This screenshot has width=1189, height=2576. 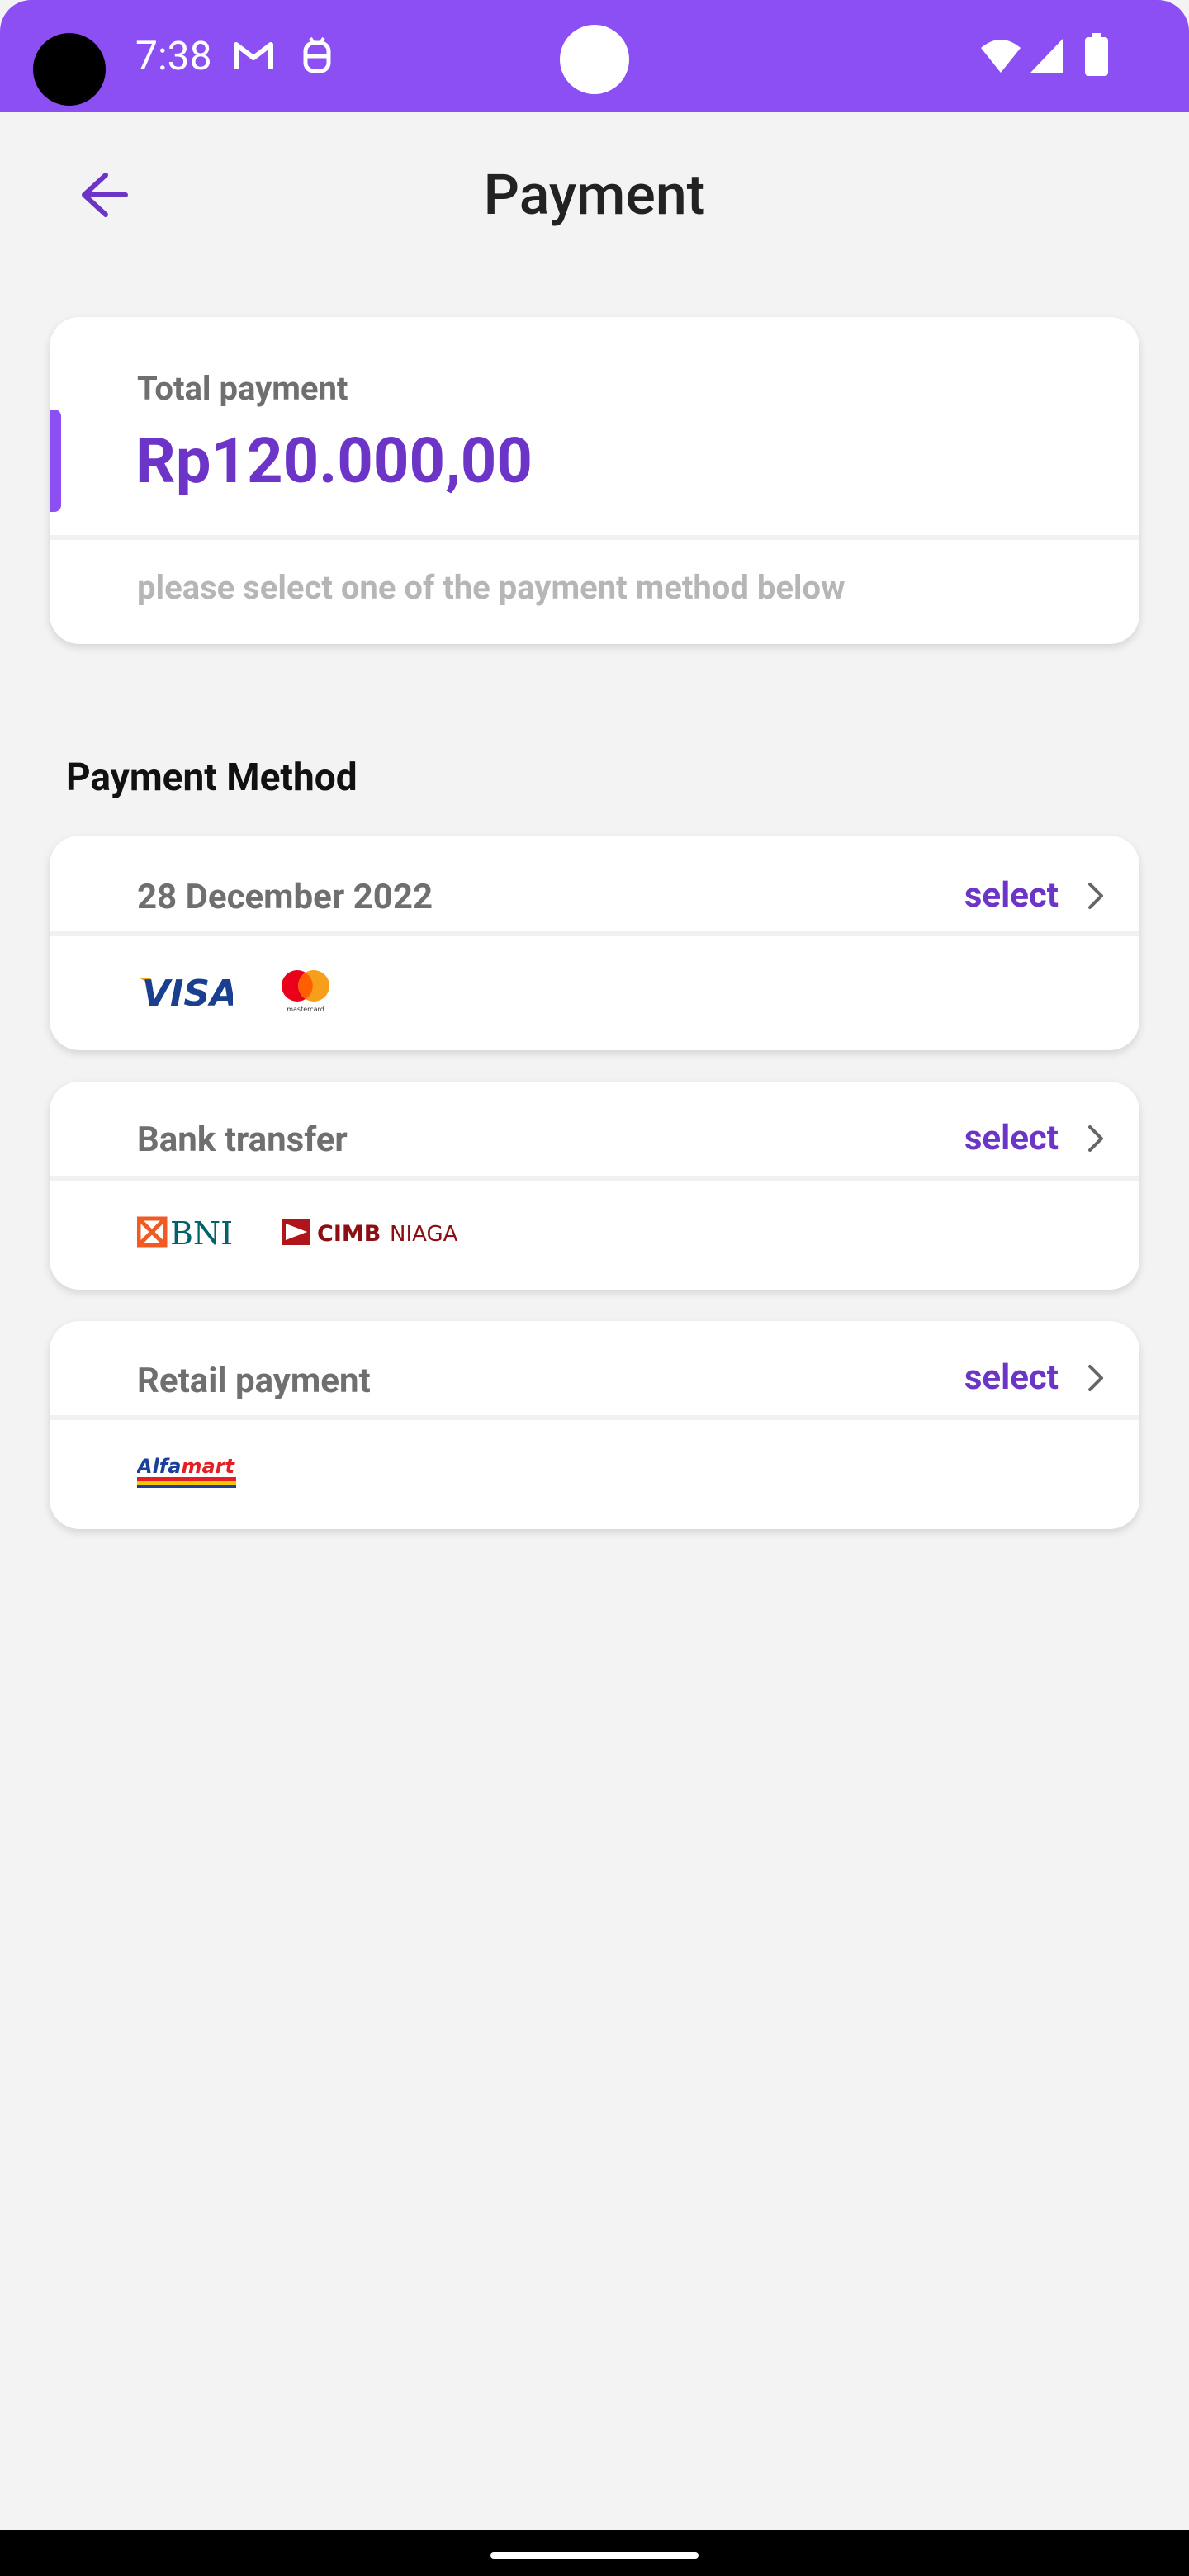 What do you see at coordinates (234, 991) in the screenshot?
I see `card-logos: VISA mastercard` at bounding box center [234, 991].